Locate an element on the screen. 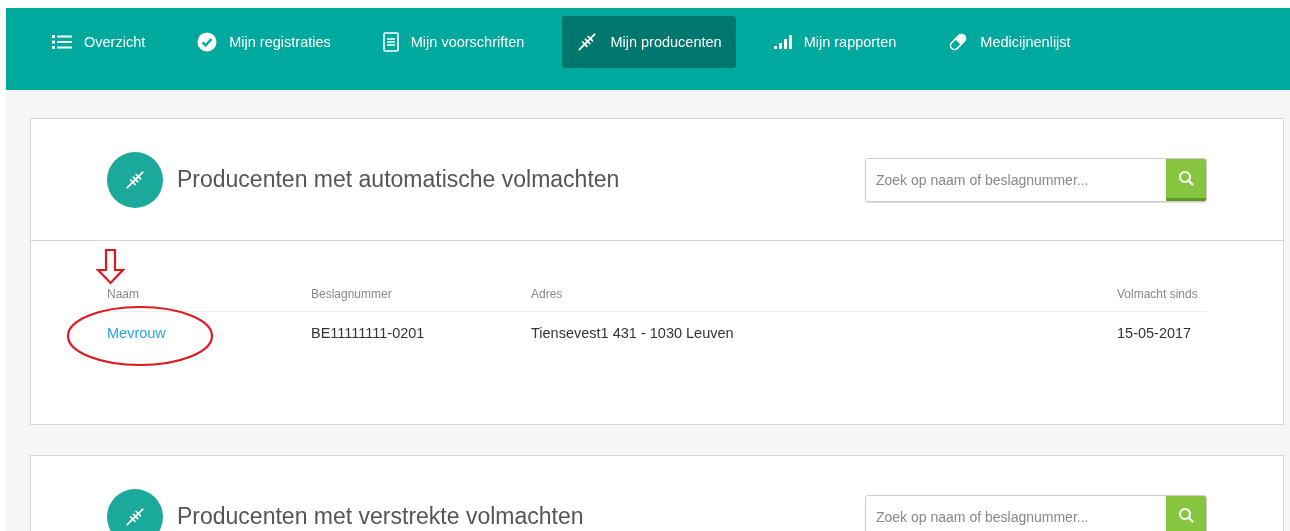 The height and width of the screenshot is (531, 1290). producer-link: Mevrouw is located at coordinates (136, 333).